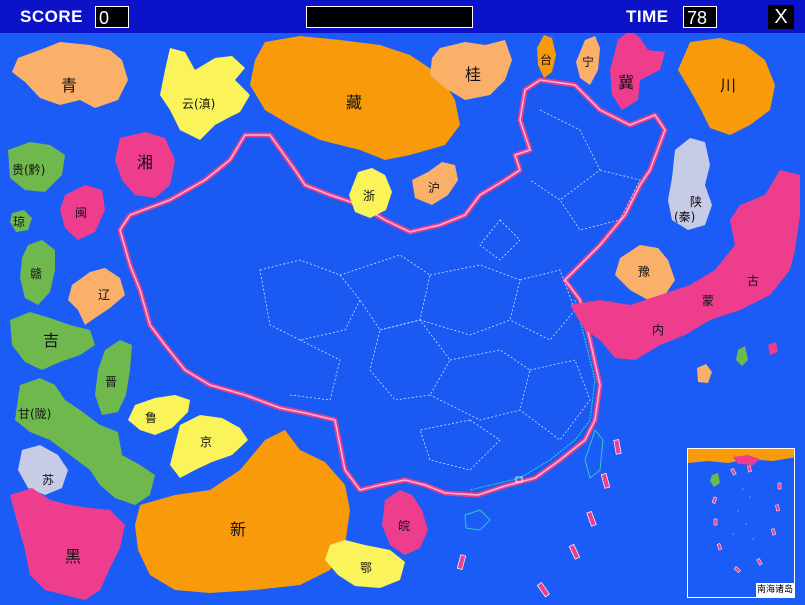 This screenshot has width=805, height=605. I want to click on message-box, so click(389, 17).